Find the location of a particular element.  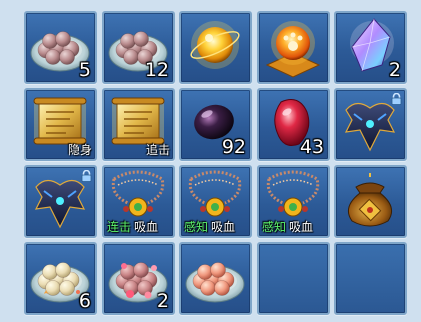

item-skill-tag: 连击 is located at coordinates (119, 227).